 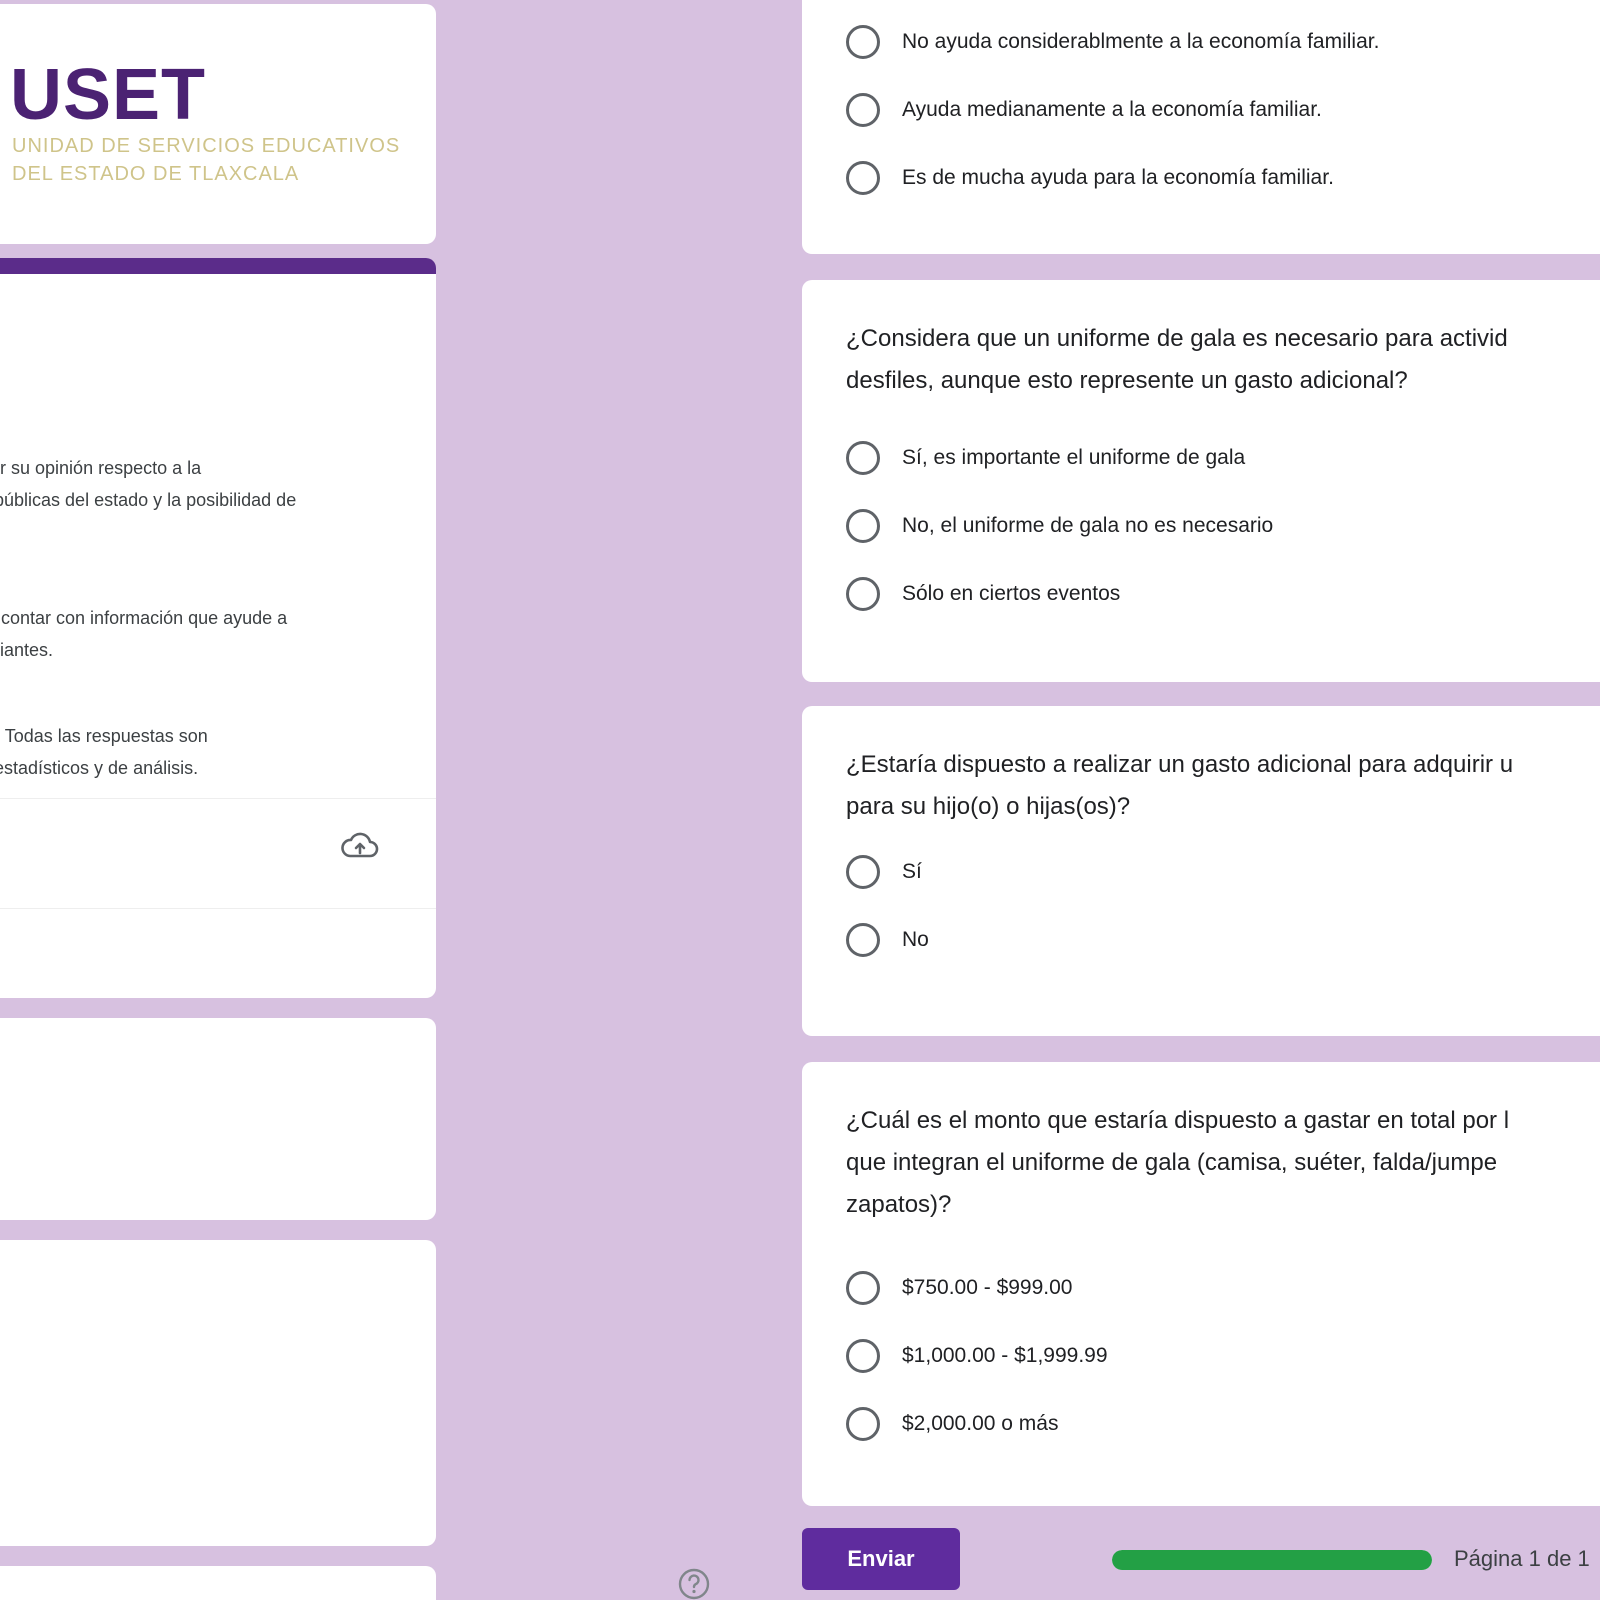 I want to click on logo-subtitle-line2: DEL ESTADO DE TLAXCALA, so click(x=156, y=174).